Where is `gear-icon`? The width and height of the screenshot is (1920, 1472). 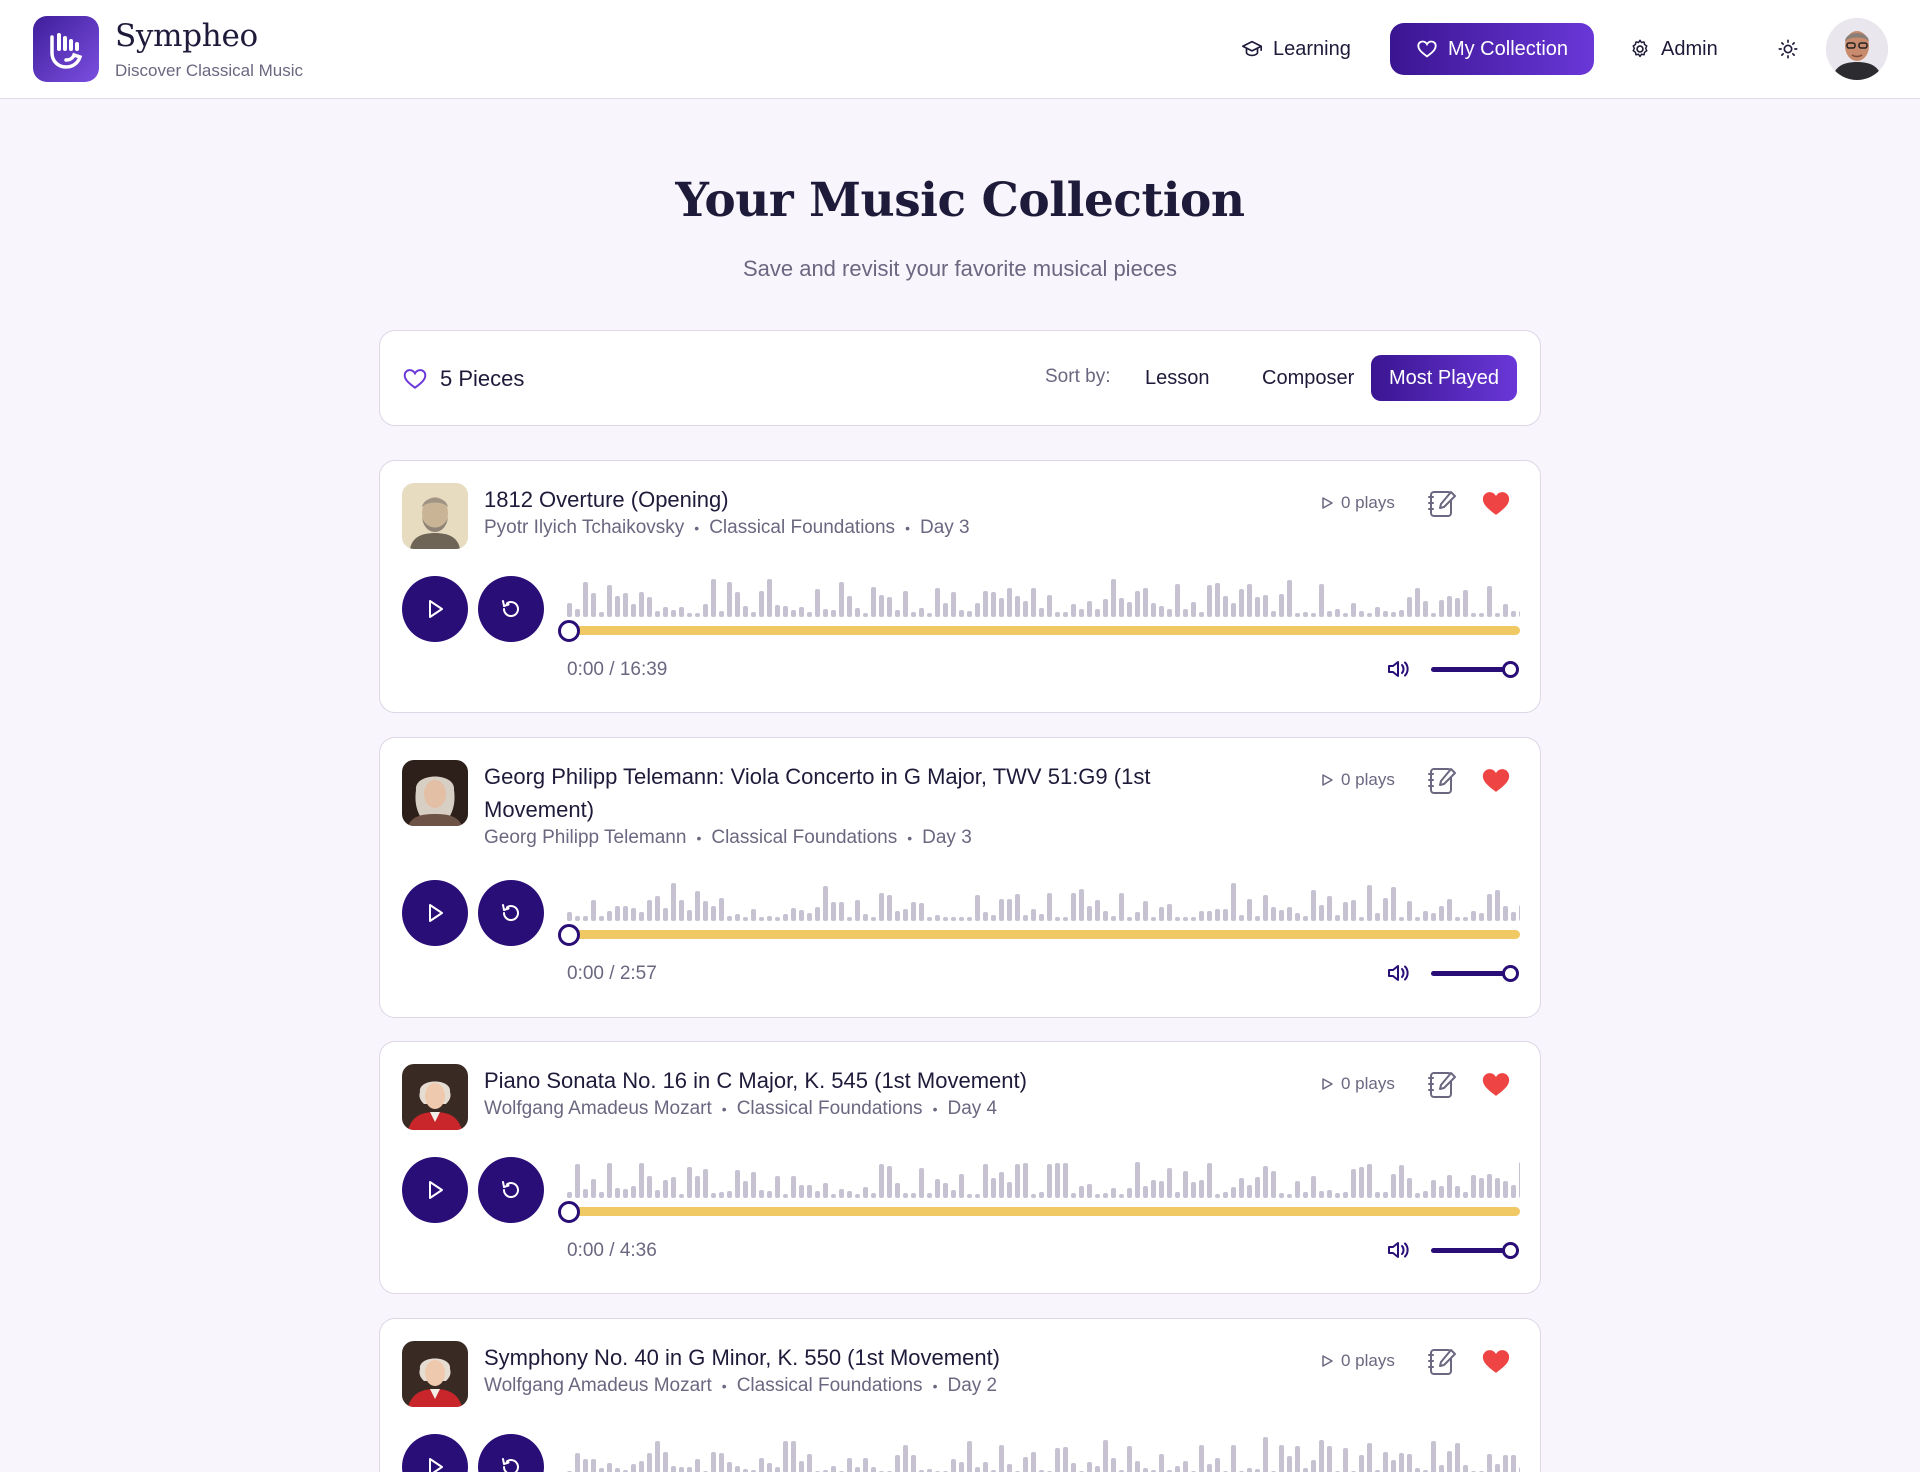
gear-icon is located at coordinates (1640, 48).